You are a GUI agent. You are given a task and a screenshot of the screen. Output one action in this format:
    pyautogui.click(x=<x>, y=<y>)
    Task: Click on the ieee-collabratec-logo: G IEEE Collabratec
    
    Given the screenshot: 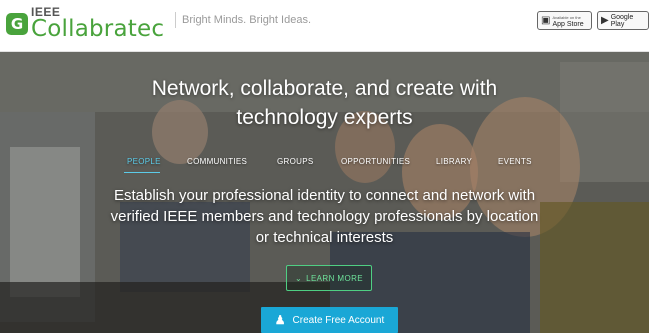 What is the action you would take?
    pyautogui.click(x=91, y=25)
    